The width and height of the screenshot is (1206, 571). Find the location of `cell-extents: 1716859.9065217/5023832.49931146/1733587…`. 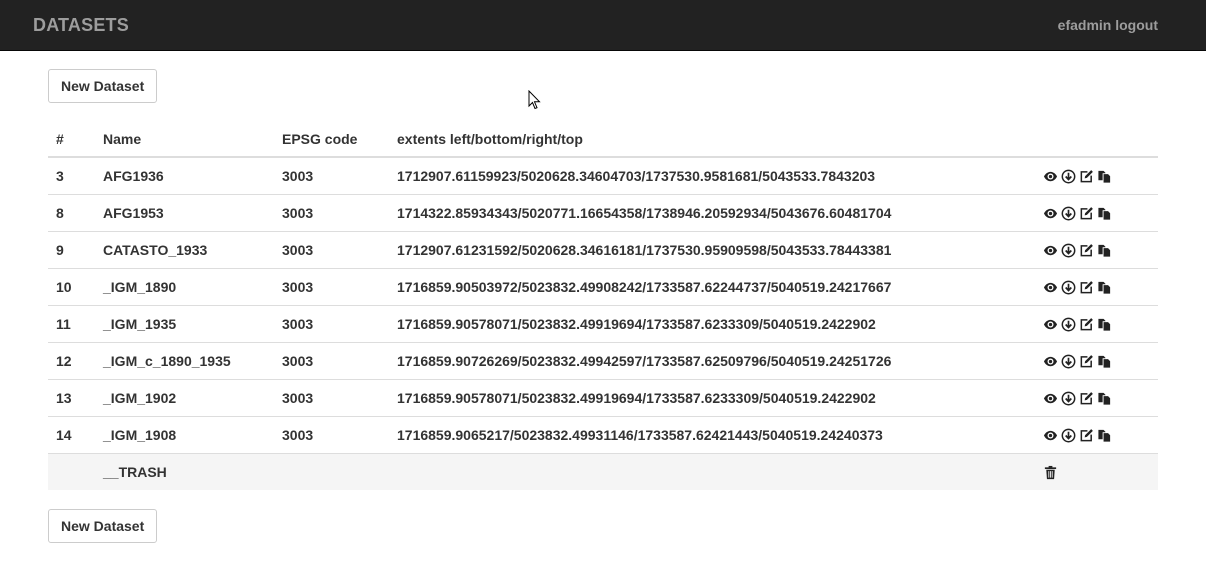

cell-extents: 1716859.9065217/5023832.49931146/1733587… is located at coordinates (712, 435).